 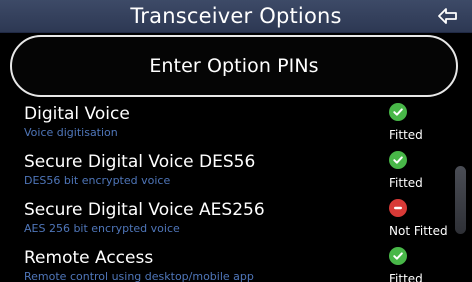 I want to click on back-arrow-icon, so click(x=447, y=16).